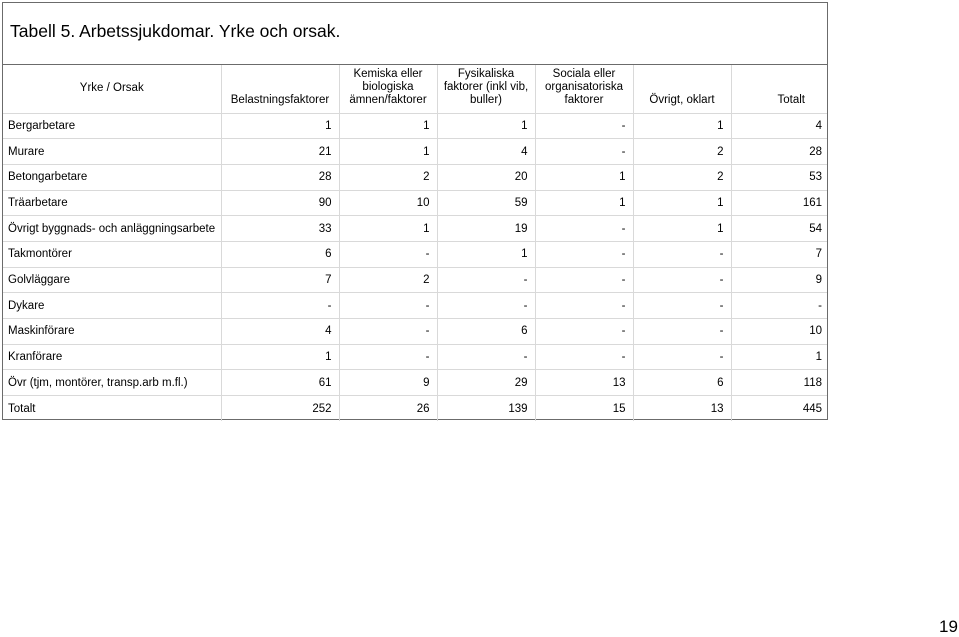 The width and height of the screenshot is (959, 637). What do you see at coordinates (280, 202) in the screenshot?
I see `value-belastning-cell: 90` at bounding box center [280, 202].